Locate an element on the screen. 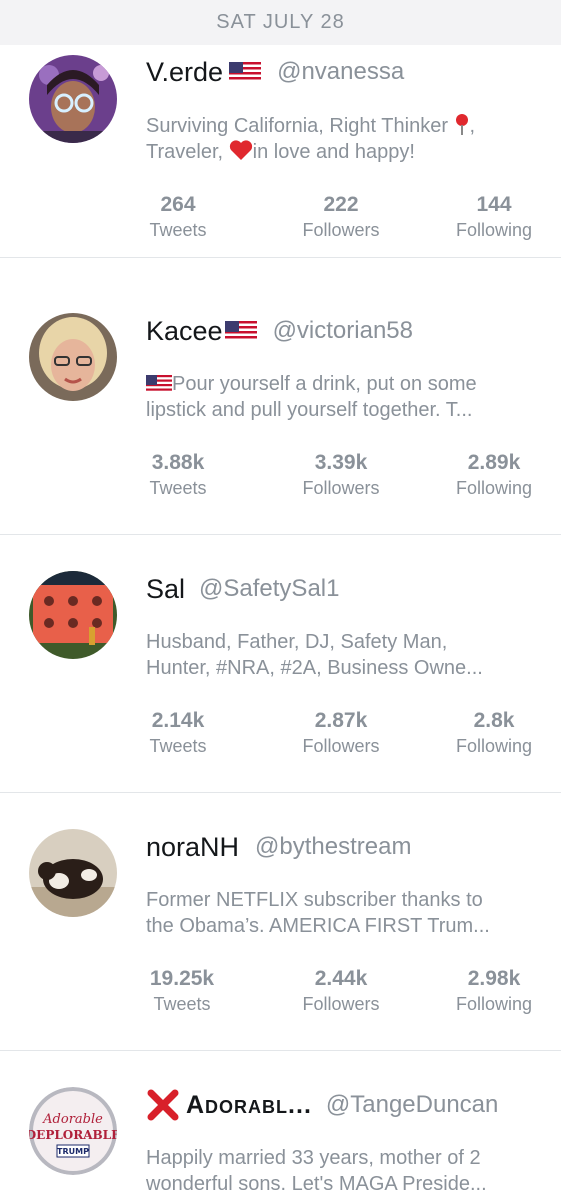 Image resolution: width=561 pixels, height=1200 pixels. following-stat: 2.8k Following is located at coordinates (494, 733).